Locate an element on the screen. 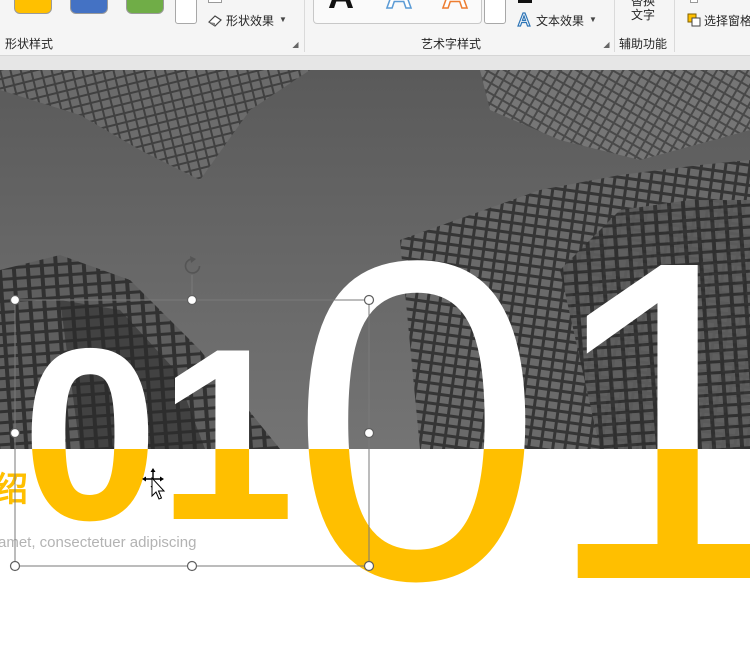  alt-text-label-line2: 文字 is located at coordinates (642, 15).